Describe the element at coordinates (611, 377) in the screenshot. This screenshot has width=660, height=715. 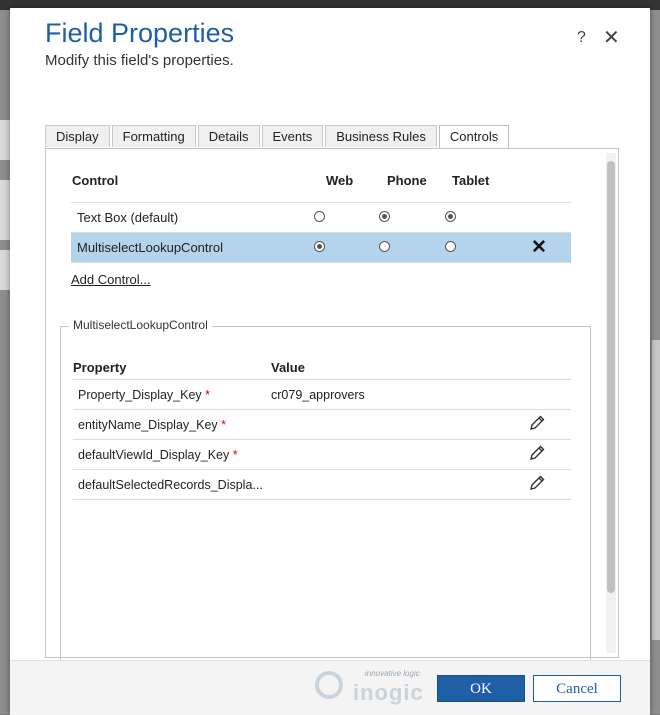
I see `scrollbar-thumb` at that location.